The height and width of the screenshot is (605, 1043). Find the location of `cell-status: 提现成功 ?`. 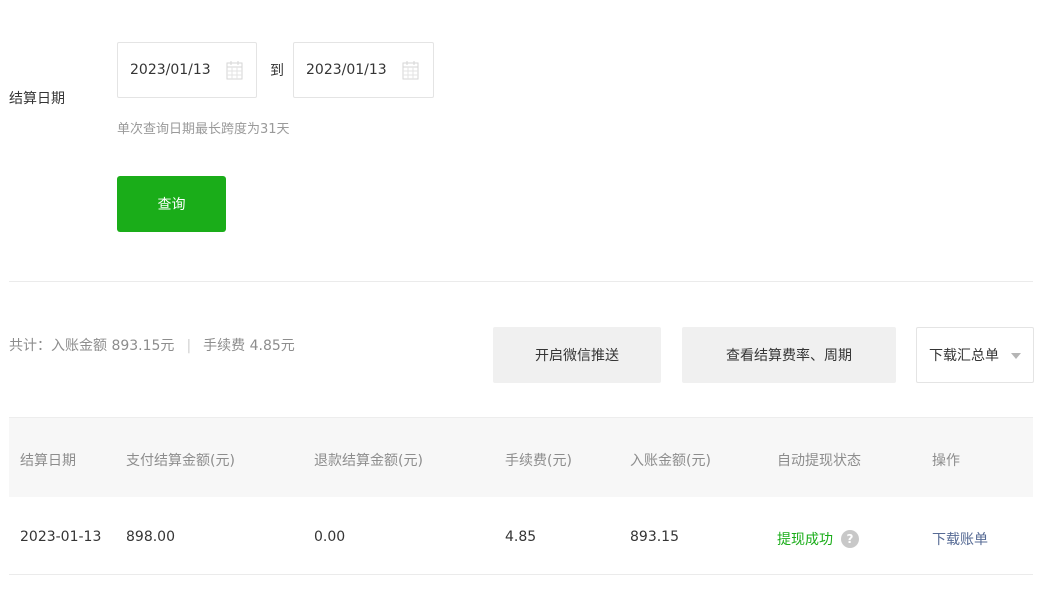

cell-status: 提现成功 ? is located at coordinates (818, 539).